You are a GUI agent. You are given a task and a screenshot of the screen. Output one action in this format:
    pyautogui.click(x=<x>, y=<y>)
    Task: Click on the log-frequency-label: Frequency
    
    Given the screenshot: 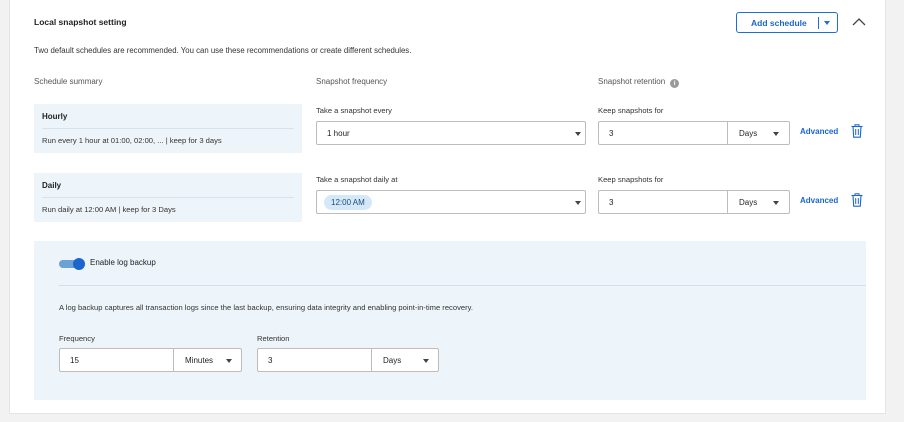 What is the action you would take?
    pyautogui.click(x=77, y=338)
    